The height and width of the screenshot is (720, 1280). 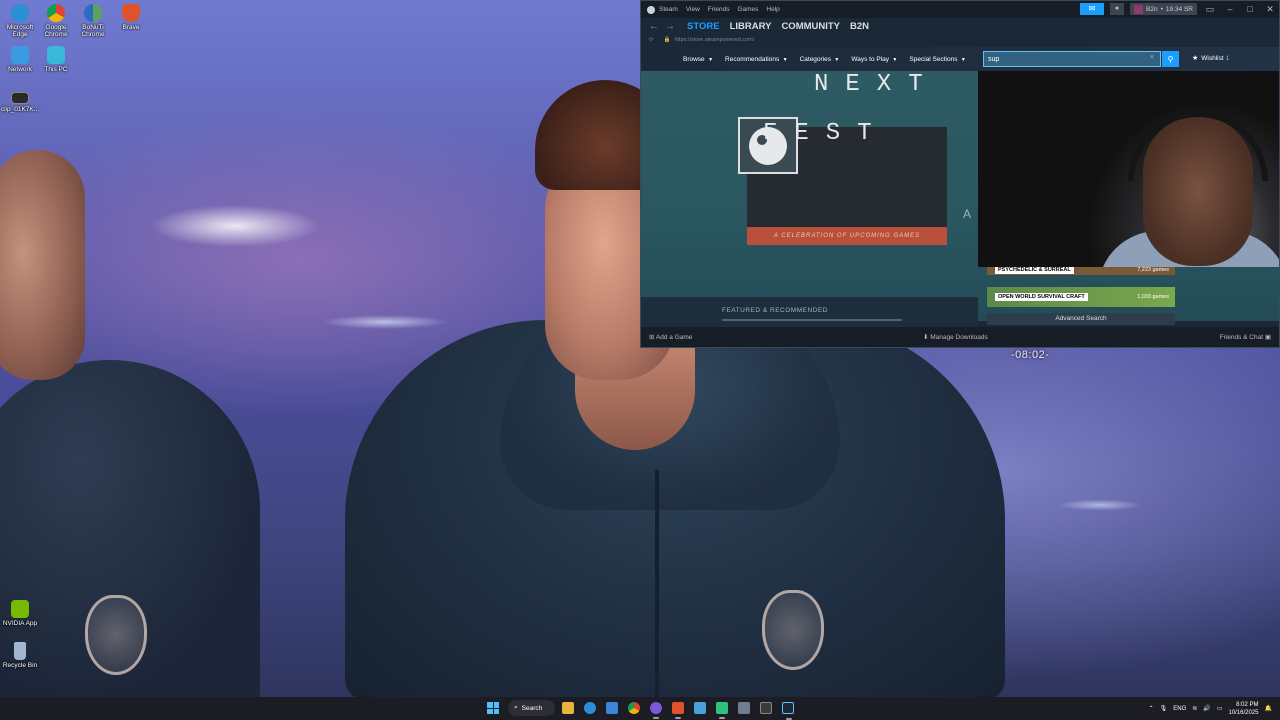 I want to click on advanced-search-button: Advanced Search, so click(x=1081, y=319).